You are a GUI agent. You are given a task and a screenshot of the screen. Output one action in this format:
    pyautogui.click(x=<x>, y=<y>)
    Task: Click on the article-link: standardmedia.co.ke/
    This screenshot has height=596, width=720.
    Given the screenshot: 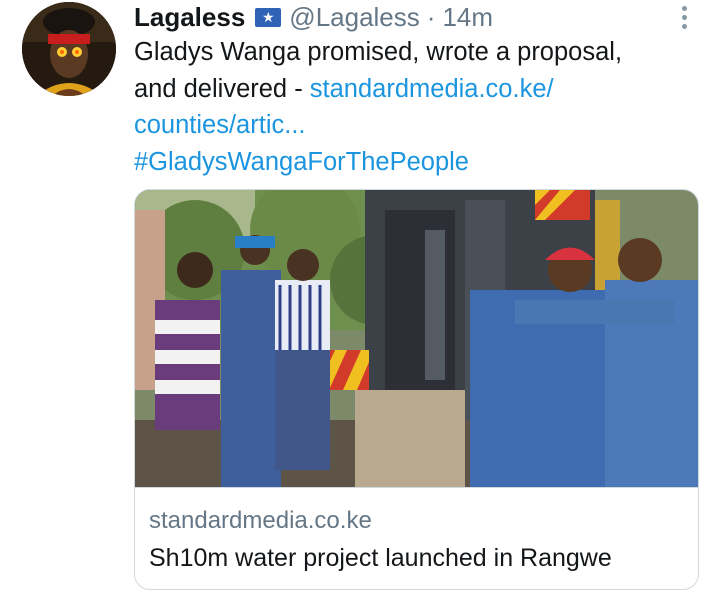 What is the action you would take?
    pyautogui.click(x=432, y=89)
    